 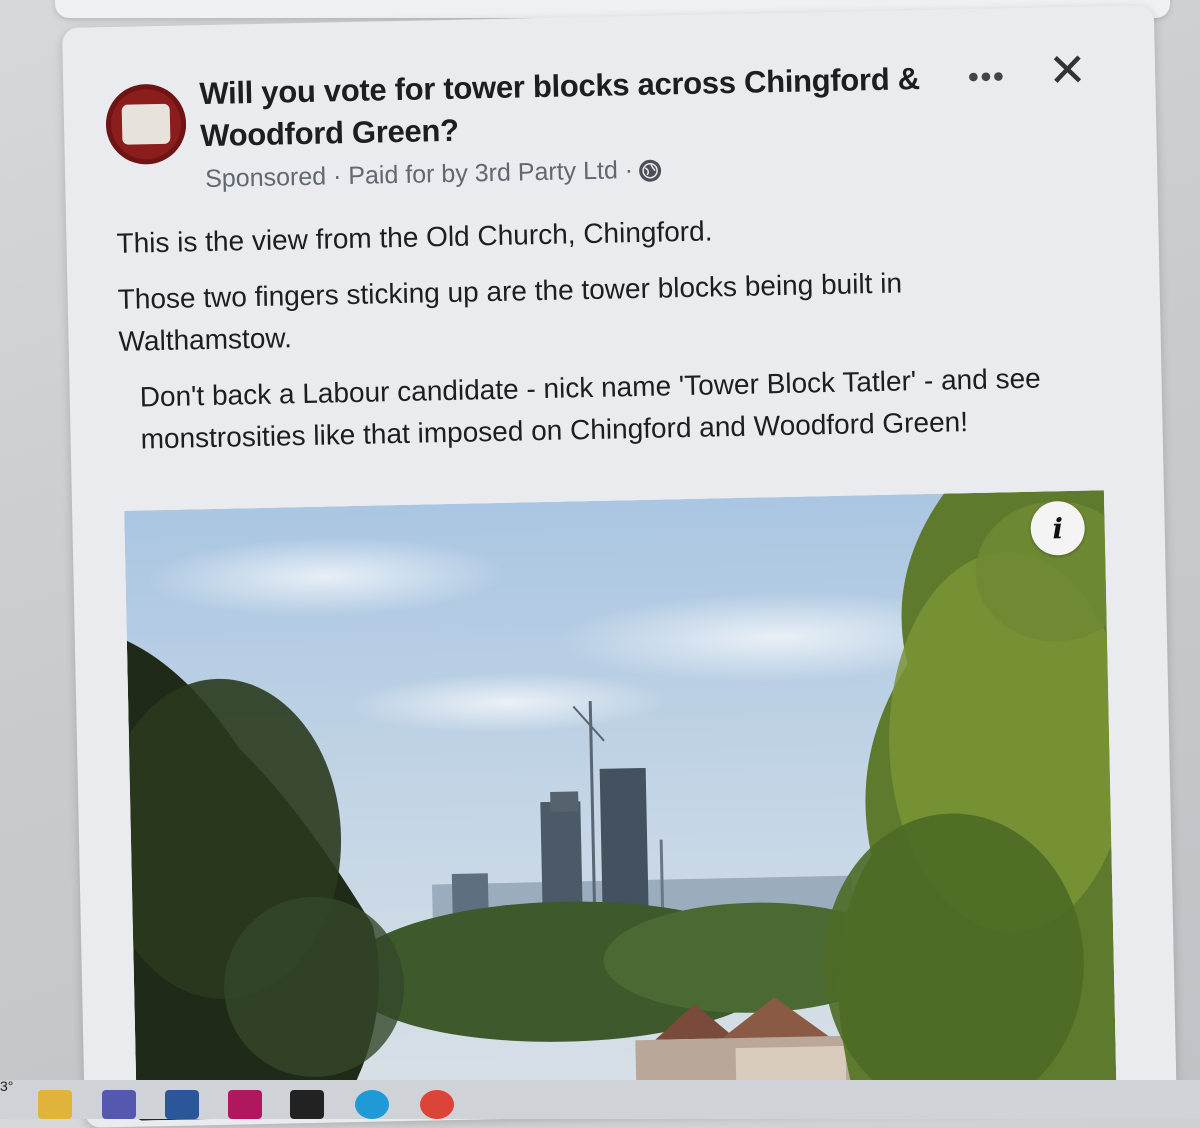 I want to click on app-icon, so click(x=245, y=1104).